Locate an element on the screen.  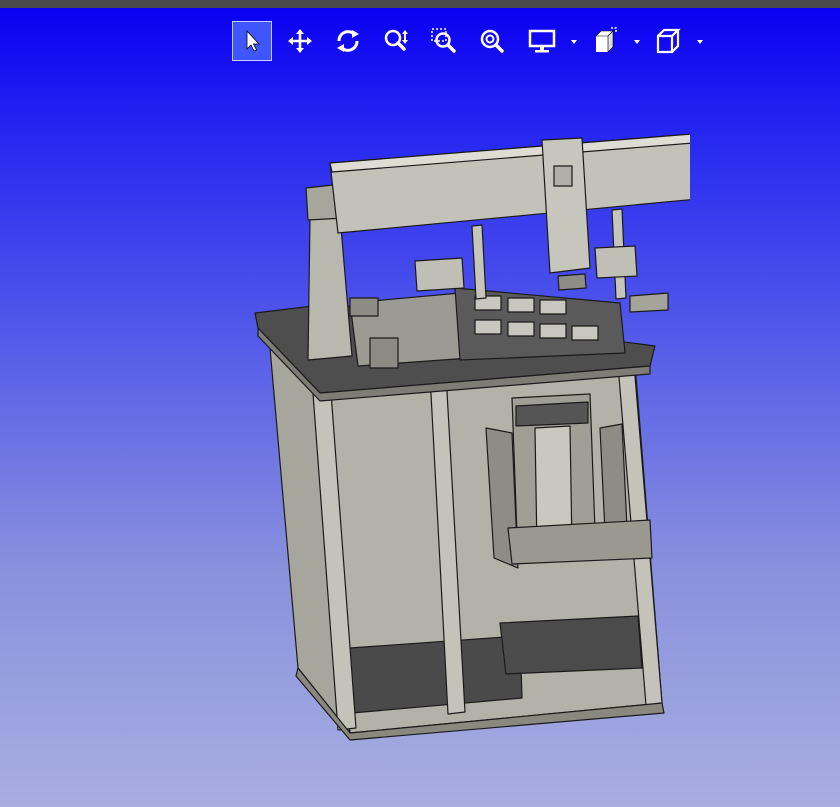
motor-top is located at coordinates (364, 307).